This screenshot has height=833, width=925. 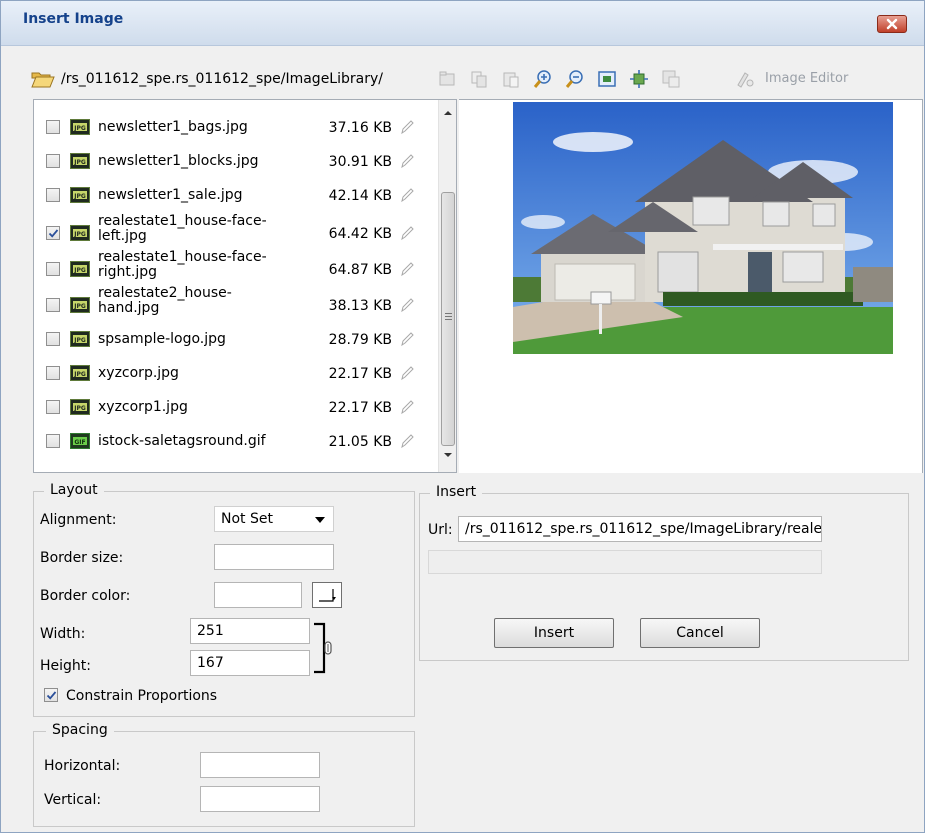 What do you see at coordinates (274, 557) in the screenshot?
I see `border-size-input` at bounding box center [274, 557].